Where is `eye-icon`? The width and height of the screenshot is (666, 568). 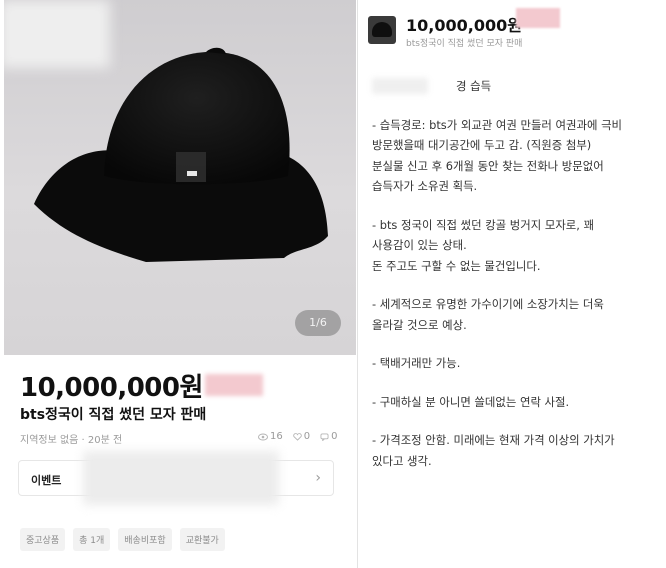 eye-icon is located at coordinates (263, 436).